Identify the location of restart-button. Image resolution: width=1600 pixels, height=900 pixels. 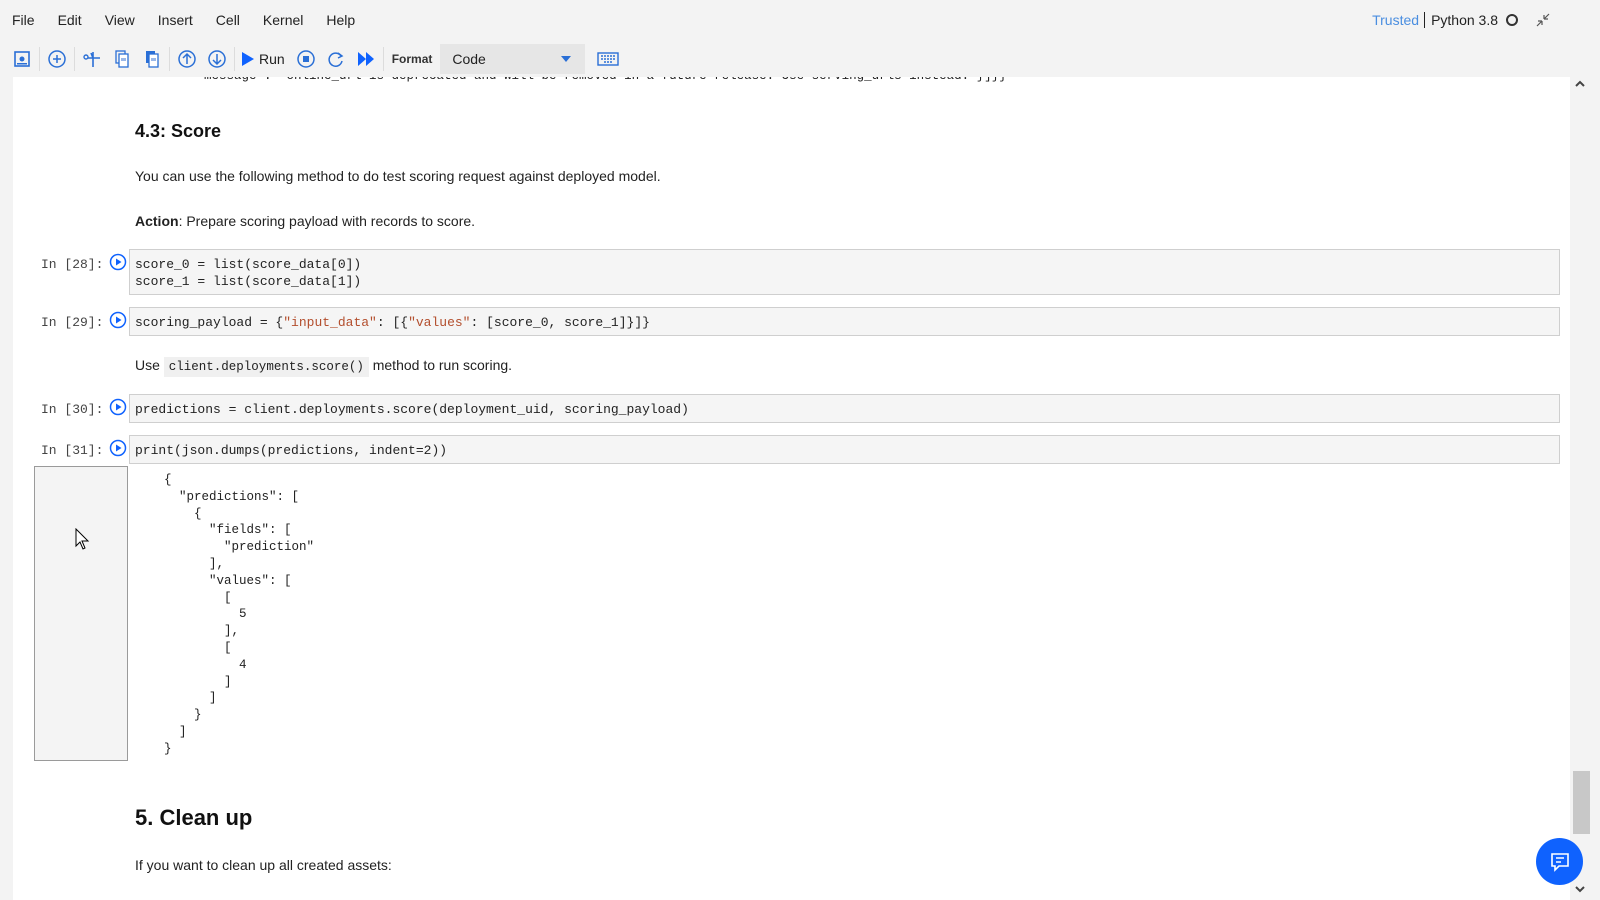
(336, 59).